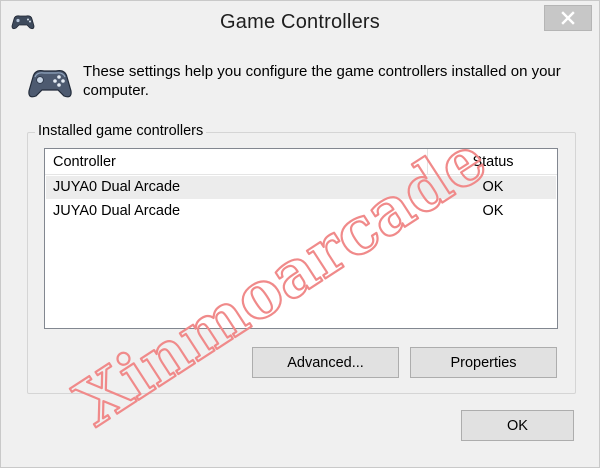 Image resolution: width=600 pixels, height=468 pixels. I want to click on gamepad-icon, so click(50, 83).